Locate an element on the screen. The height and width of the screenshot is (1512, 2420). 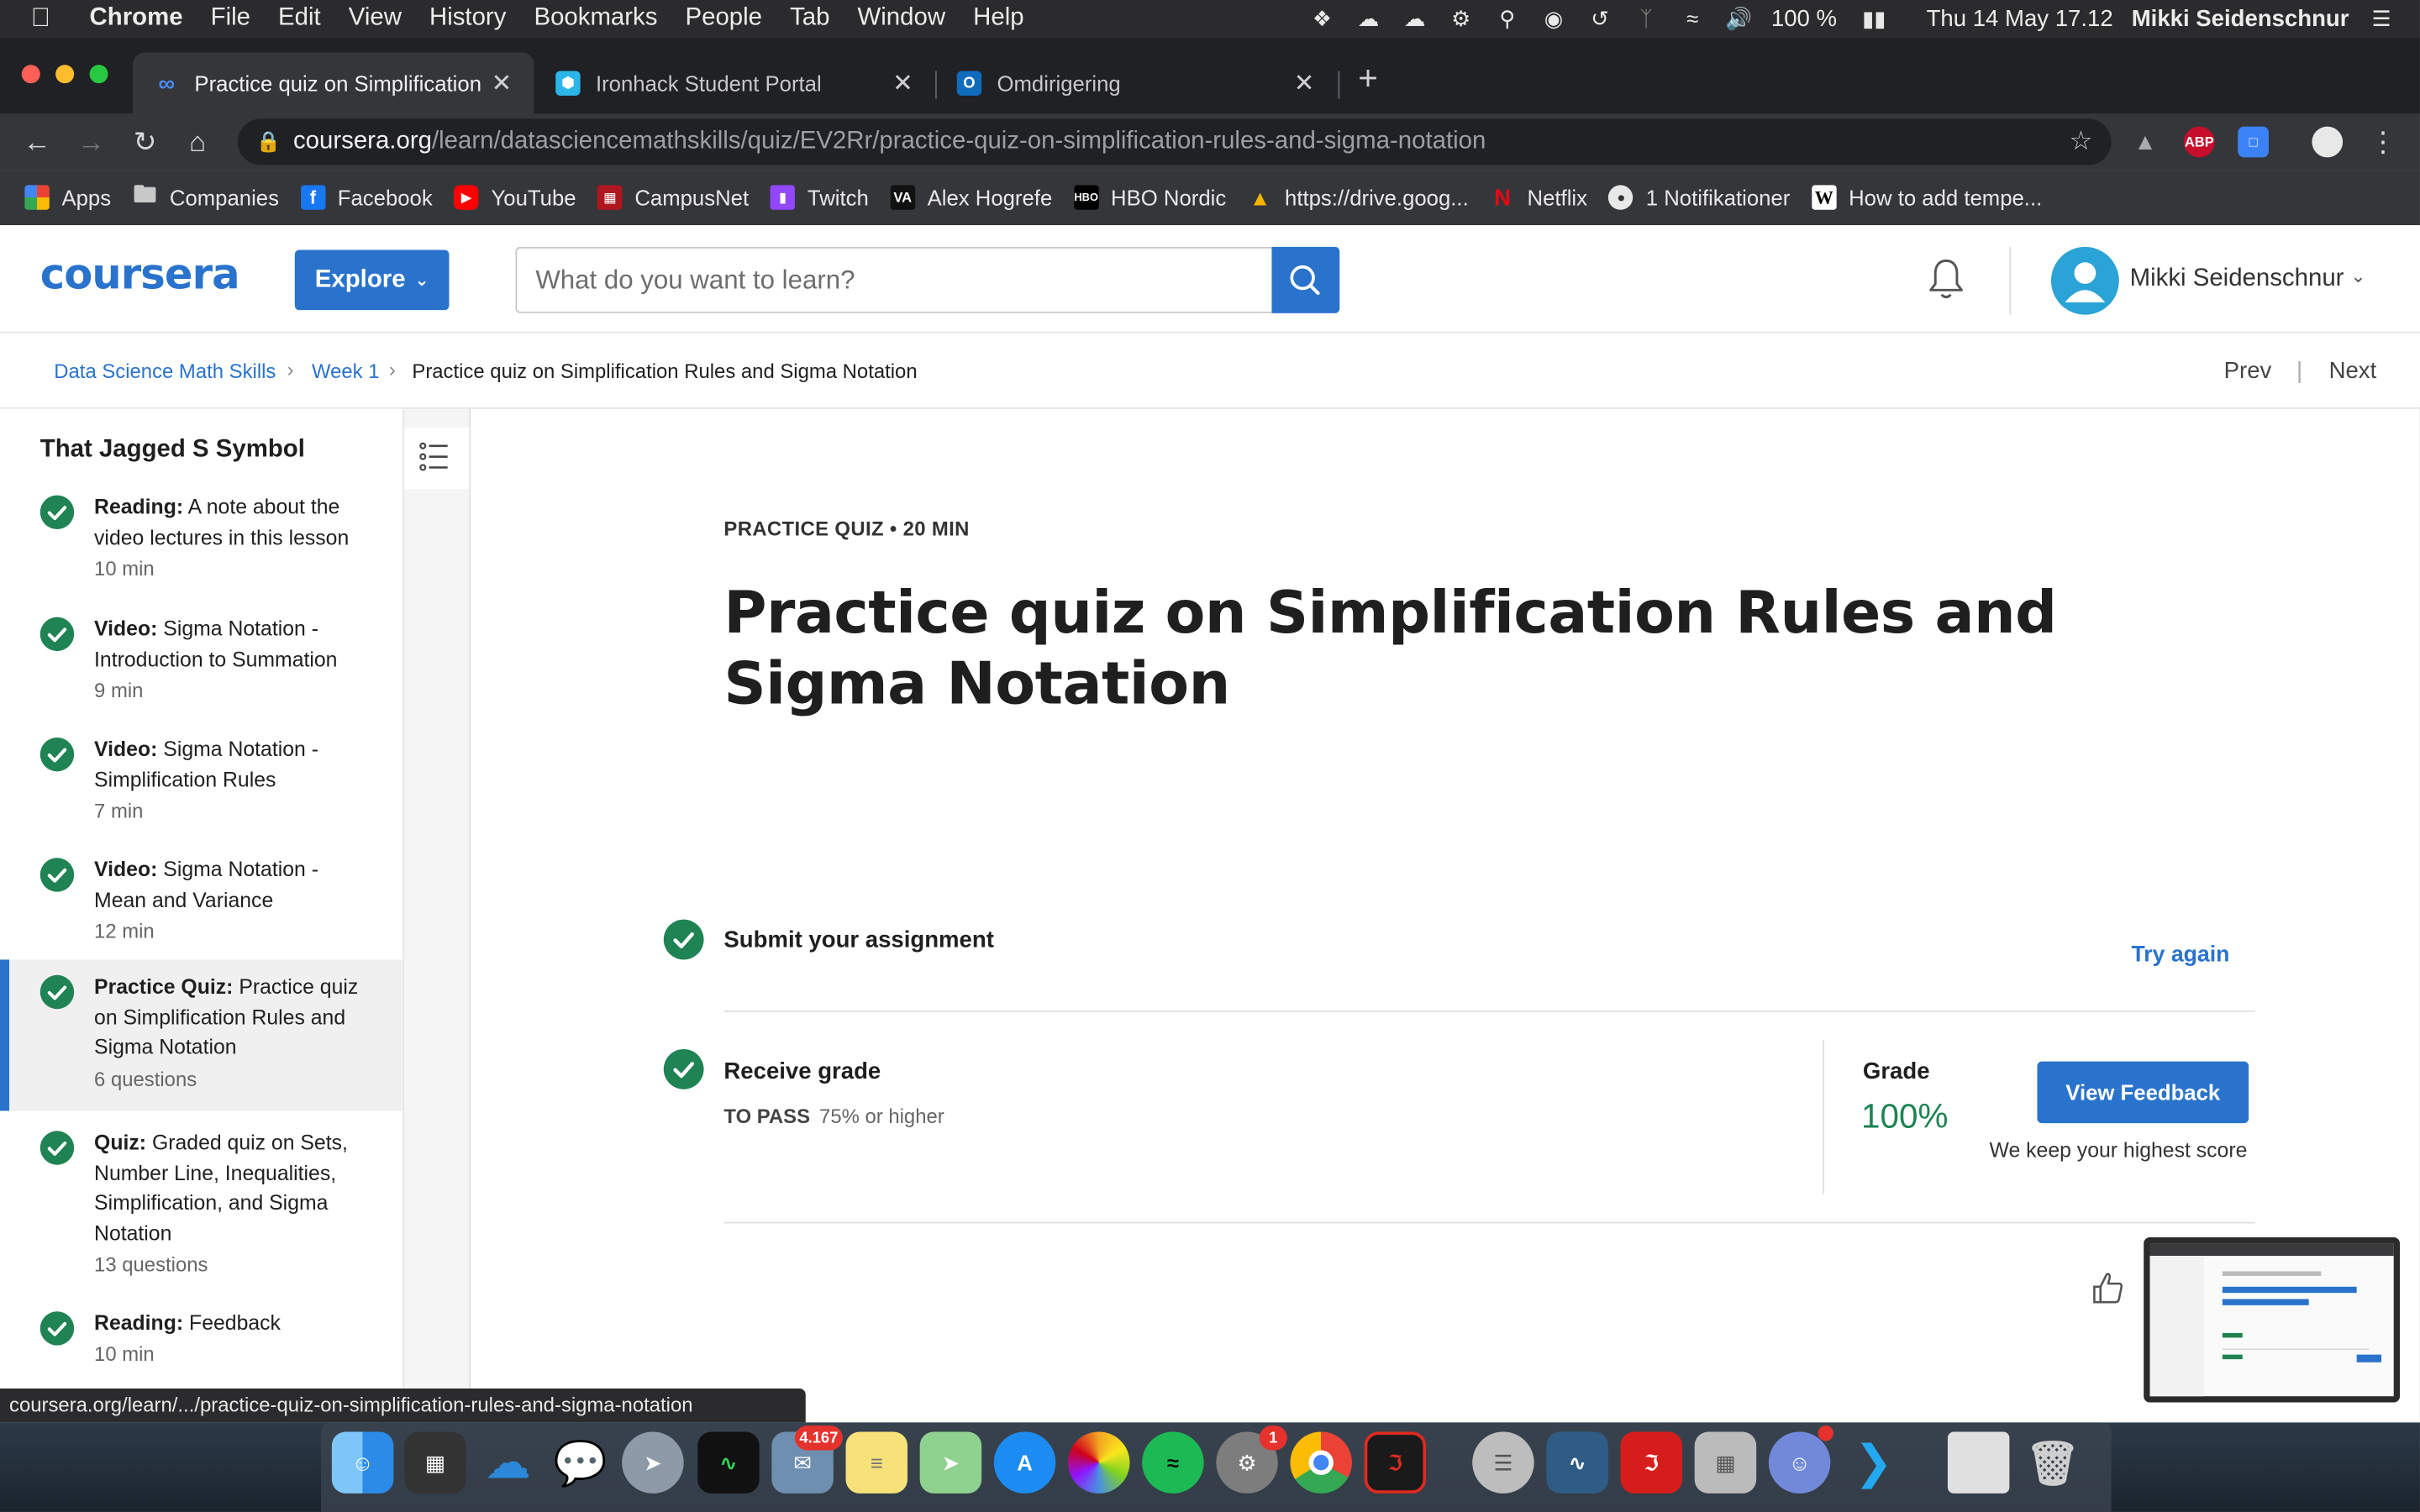
menu-bar-user: Mikki Seidenschnur is located at coordinates (2240, 18).